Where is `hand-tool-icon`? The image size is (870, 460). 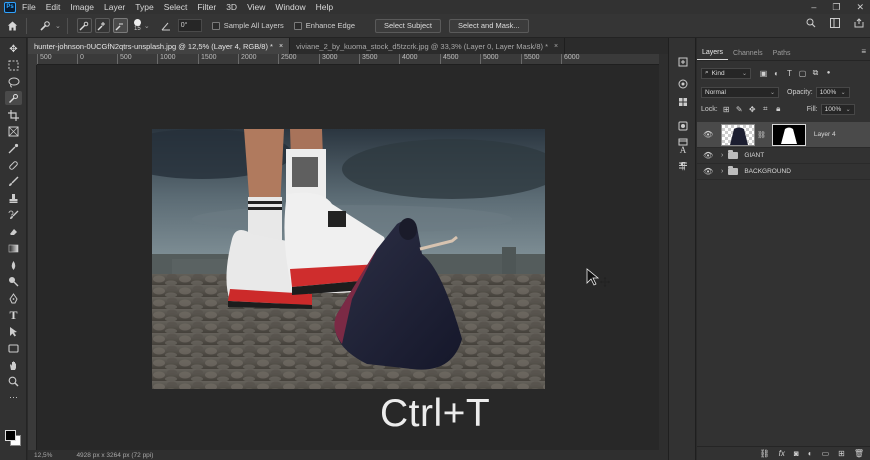
hand-tool-icon is located at coordinates (13, 365).